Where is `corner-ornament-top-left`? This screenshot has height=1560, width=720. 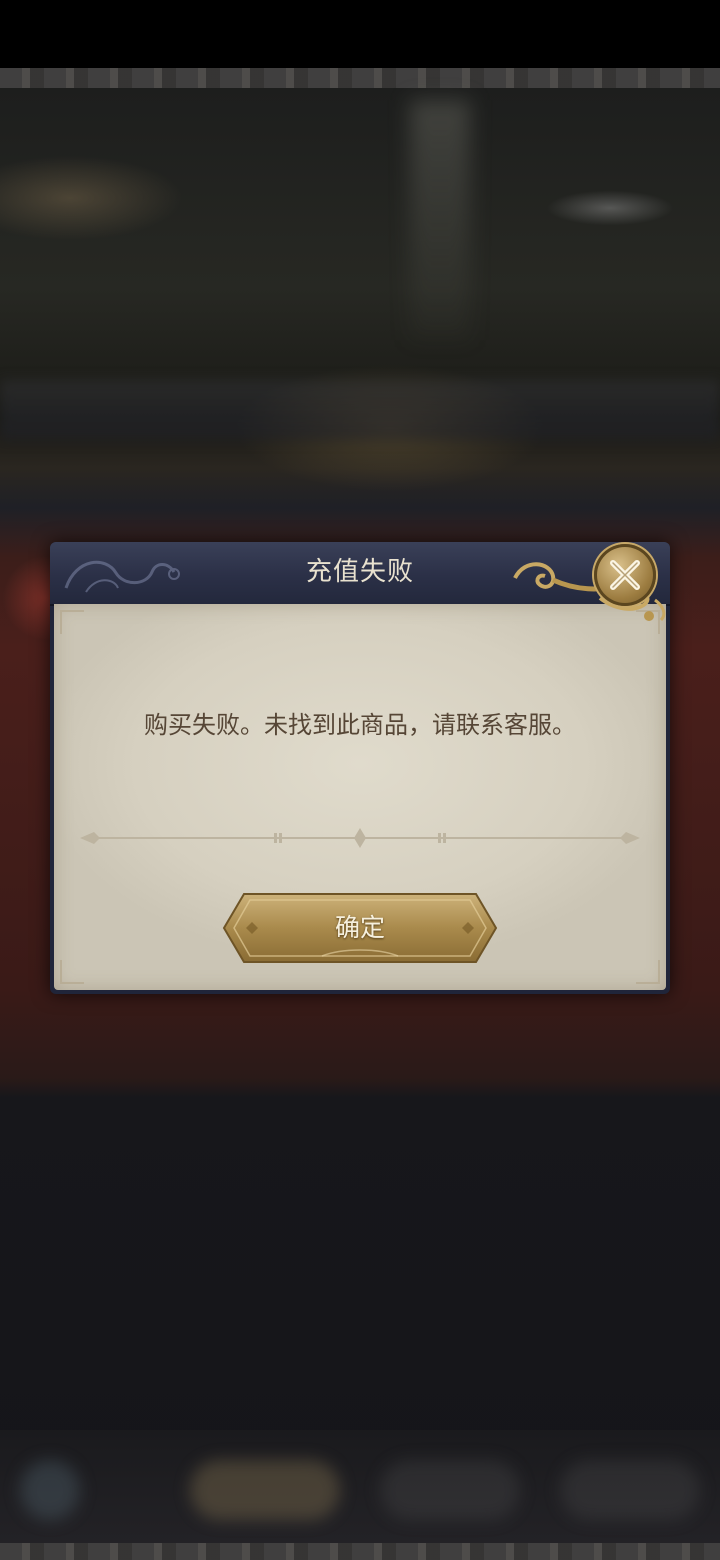 corner-ornament-top-left is located at coordinates (72, 622).